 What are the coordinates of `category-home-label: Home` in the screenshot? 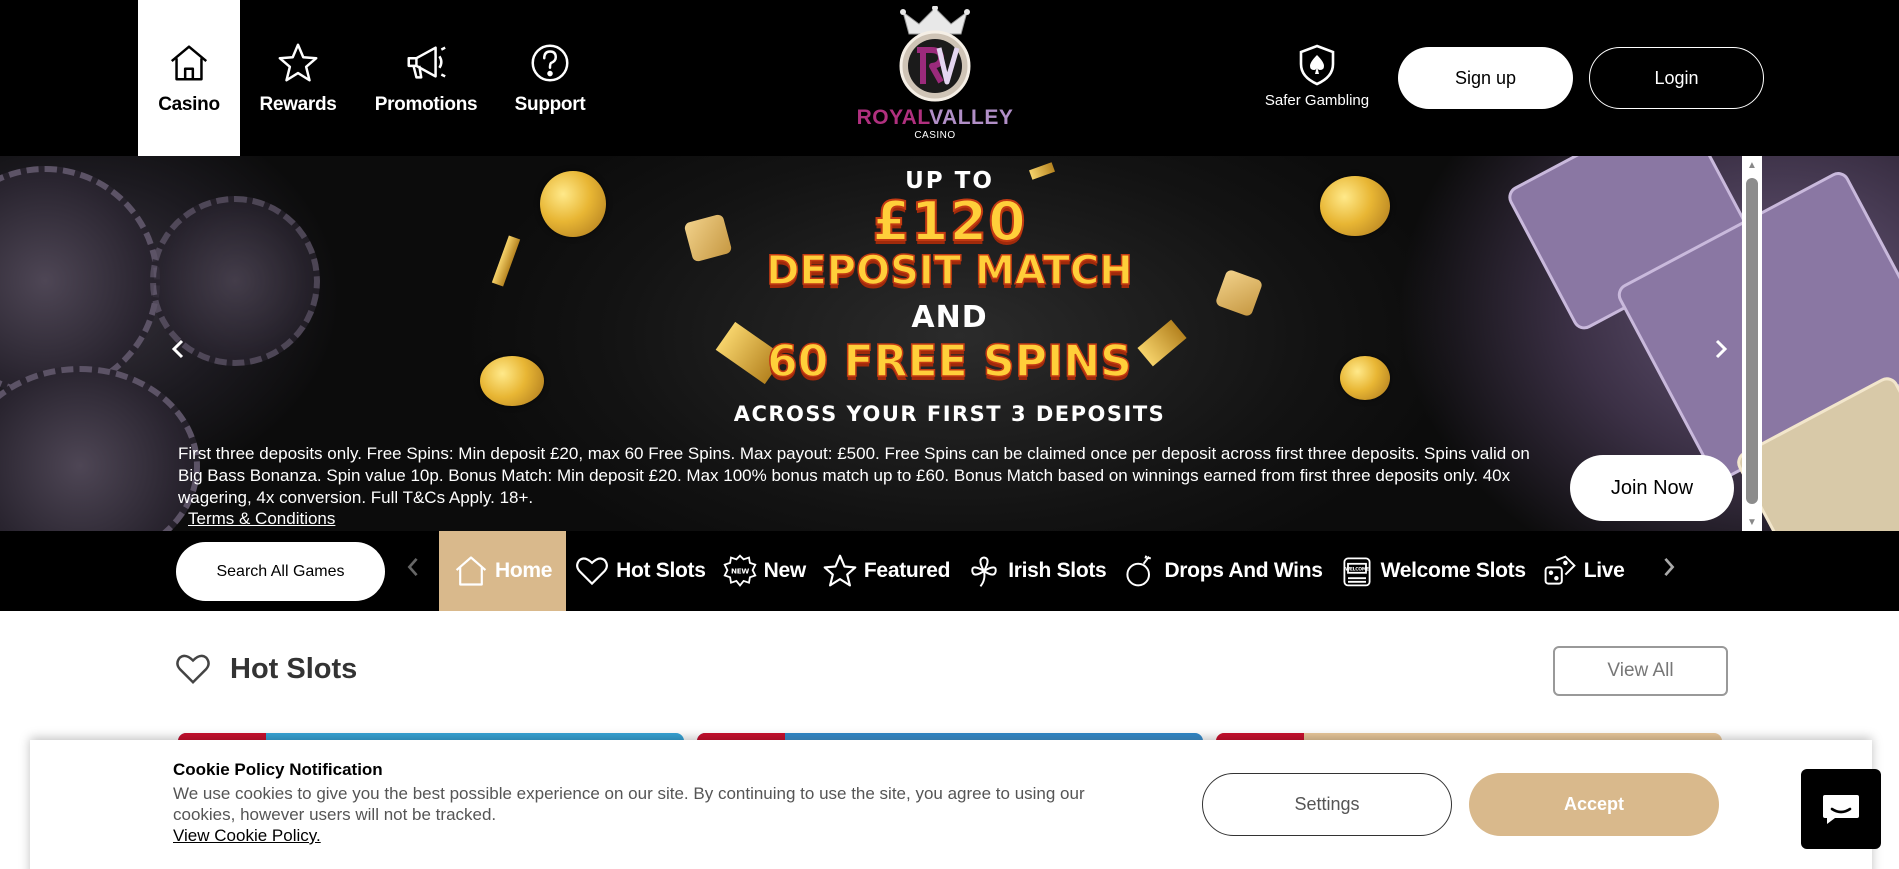 It's located at (524, 570).